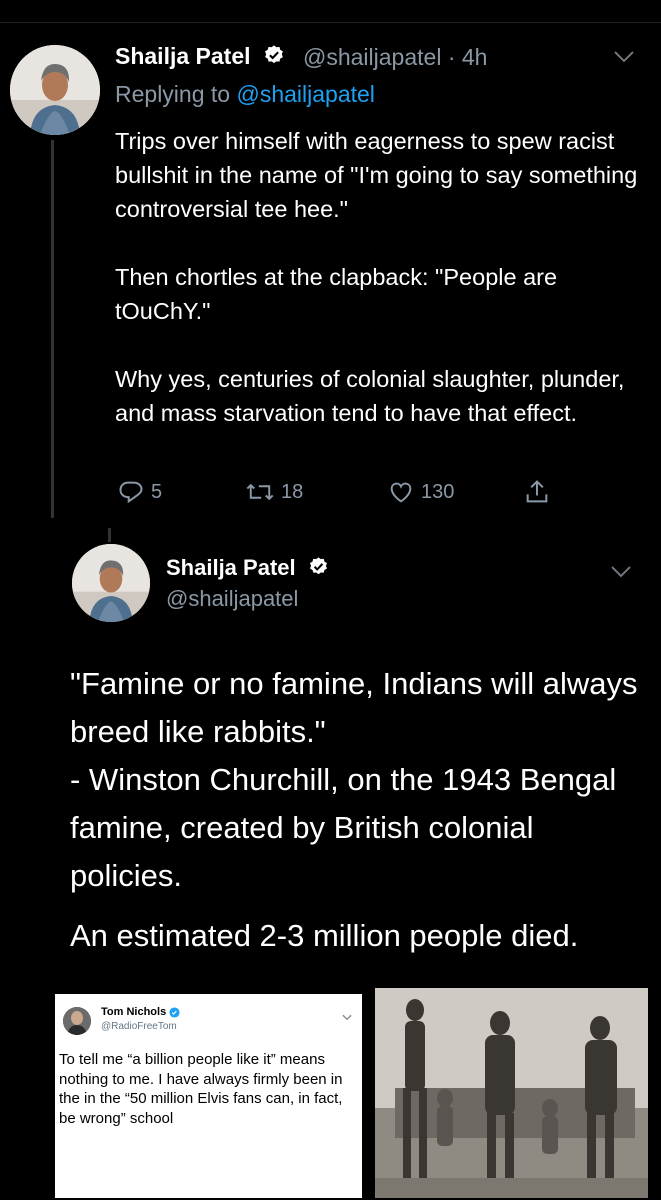 The image size is (661, 1200). I want to click on action-bar: 5 18 130, so click(355, 493).